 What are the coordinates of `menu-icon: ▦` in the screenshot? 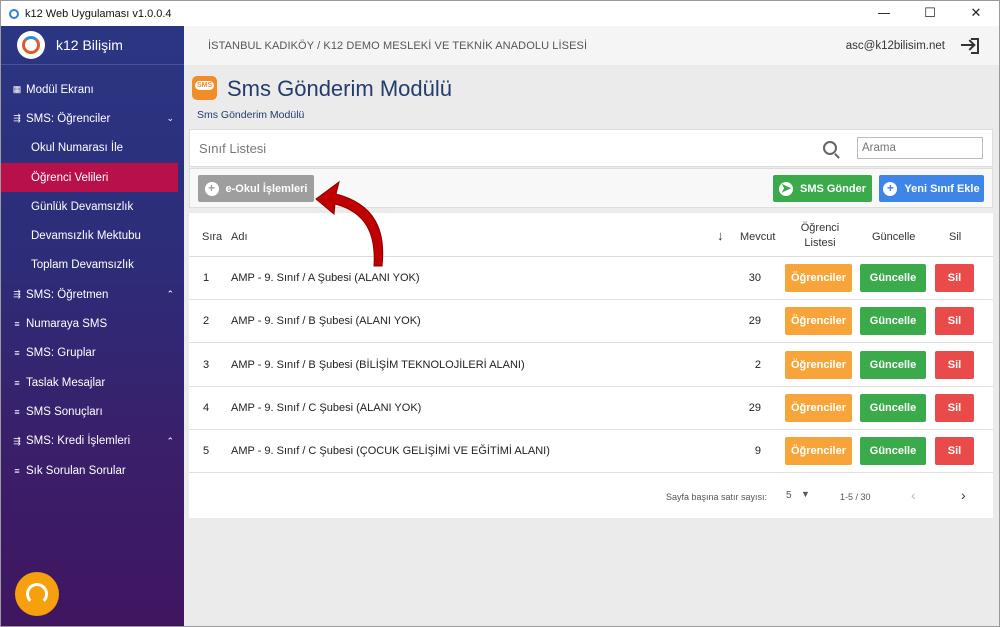 It's located at (17, 89).